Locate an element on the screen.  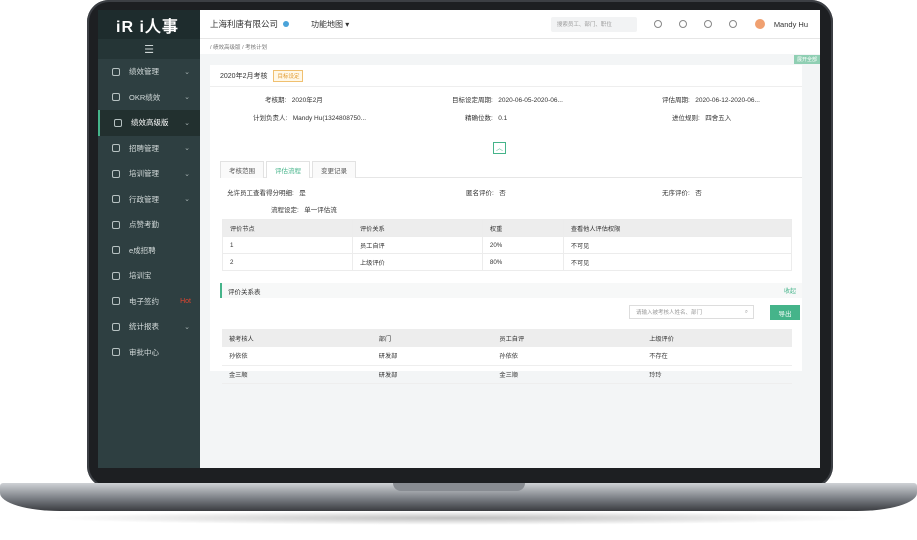
allow-view-value: 是 is located at coordinates (302, 193).